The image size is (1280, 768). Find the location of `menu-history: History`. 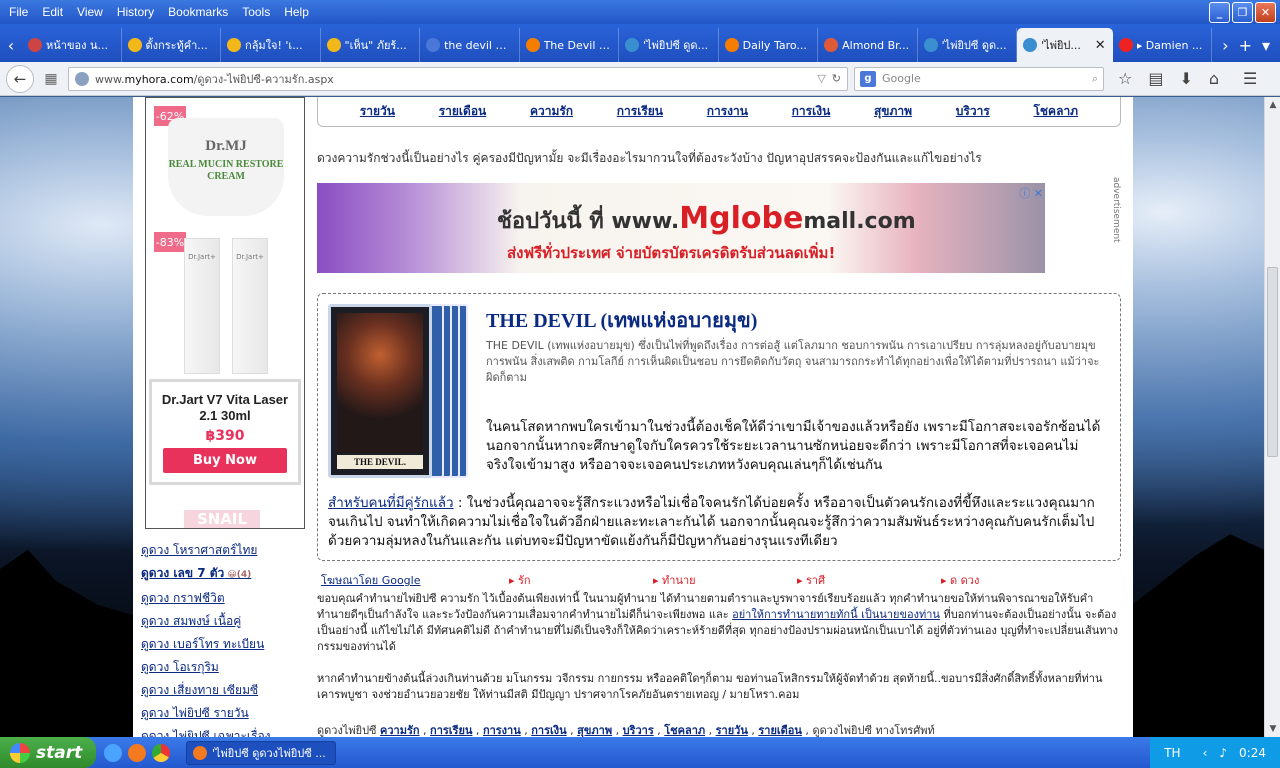

menu-history: History is located at coordinates (135, 12).